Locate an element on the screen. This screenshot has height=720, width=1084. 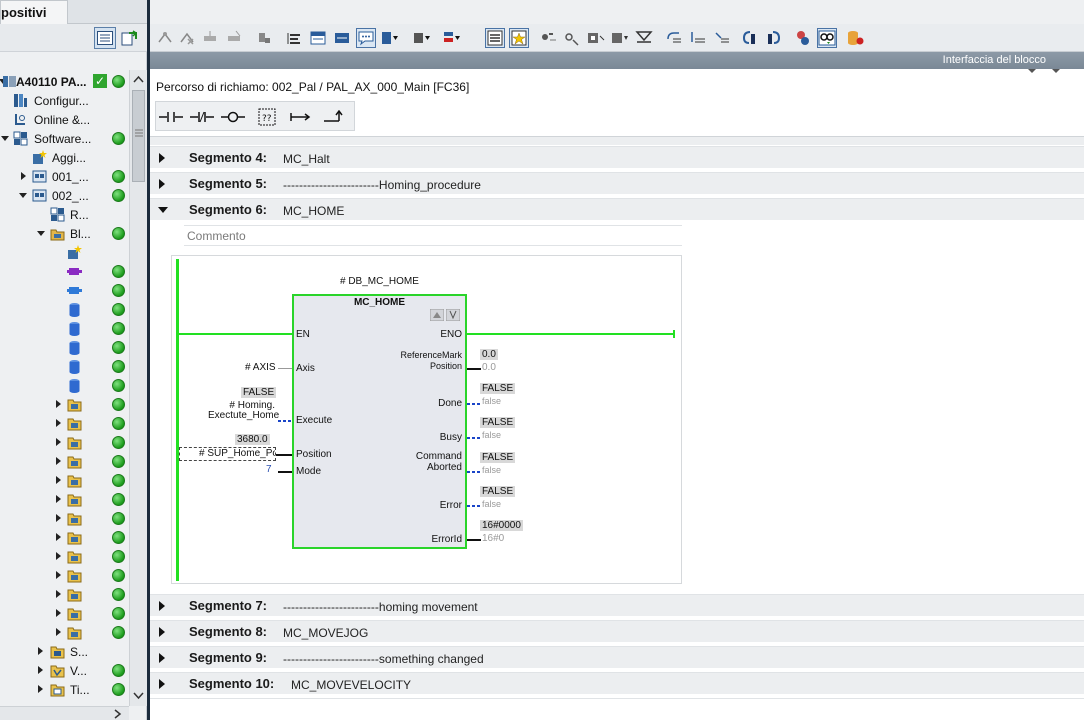
block-interface-bar: Interfaccia del blocco is located at coordinates (617, 62).